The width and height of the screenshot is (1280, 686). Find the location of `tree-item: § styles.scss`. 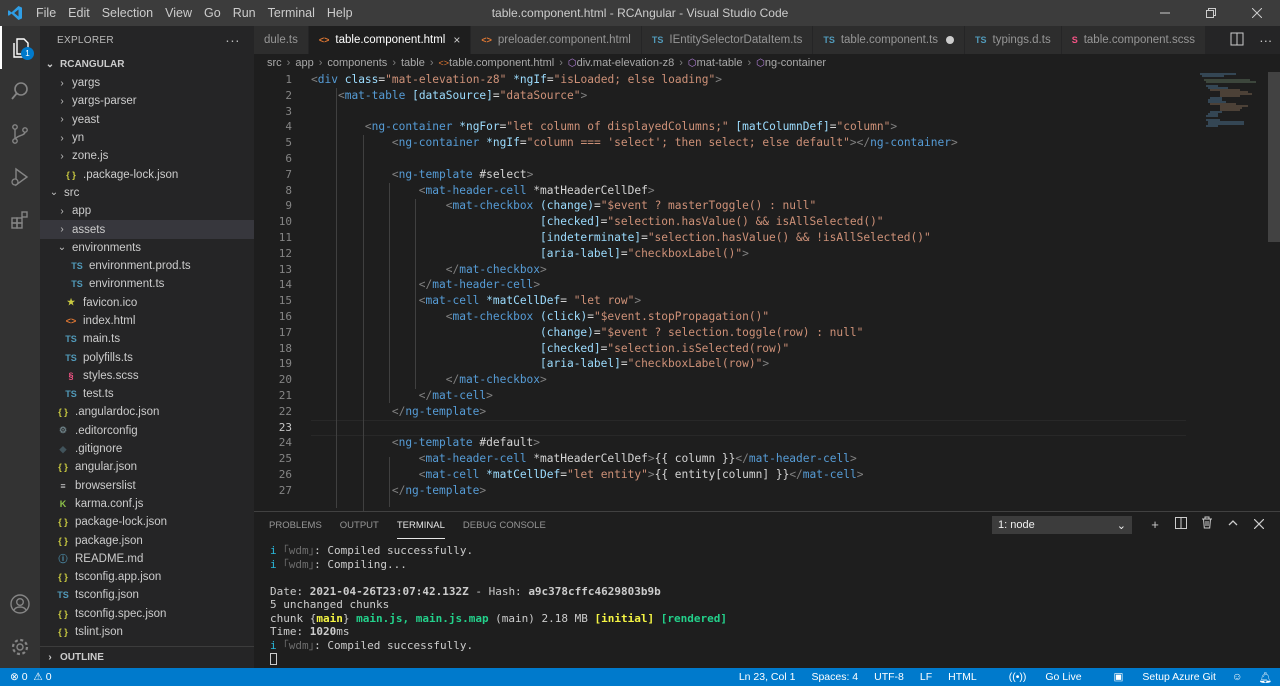

tree-item: § styles.scss is located at coordinates (147, 376).